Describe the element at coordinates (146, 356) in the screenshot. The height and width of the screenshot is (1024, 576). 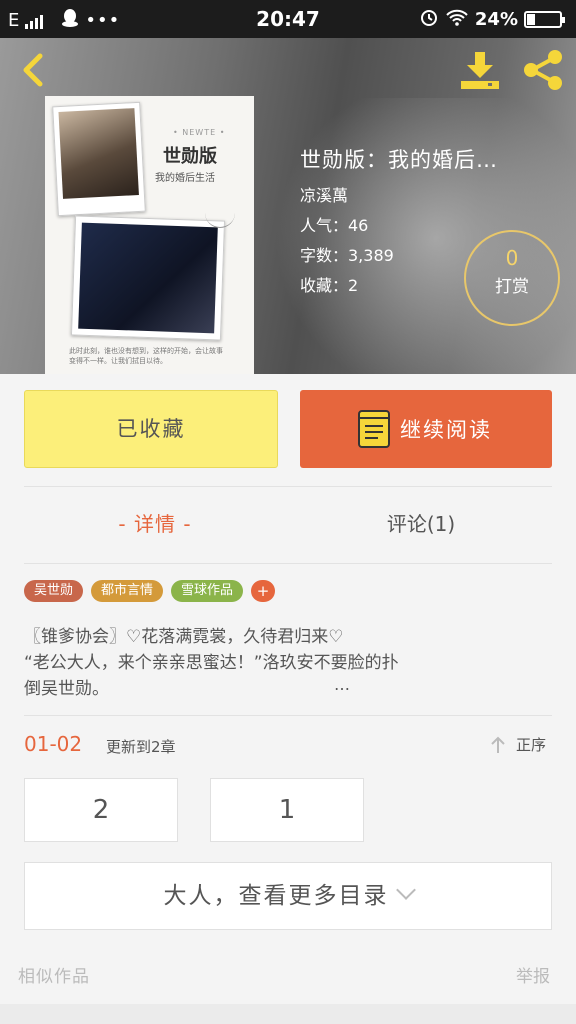
I see `cover-note: 此时此刻，谁也没有想到，这样的开始，会让故事变得不一样。让我们拭目以待。` at that location.